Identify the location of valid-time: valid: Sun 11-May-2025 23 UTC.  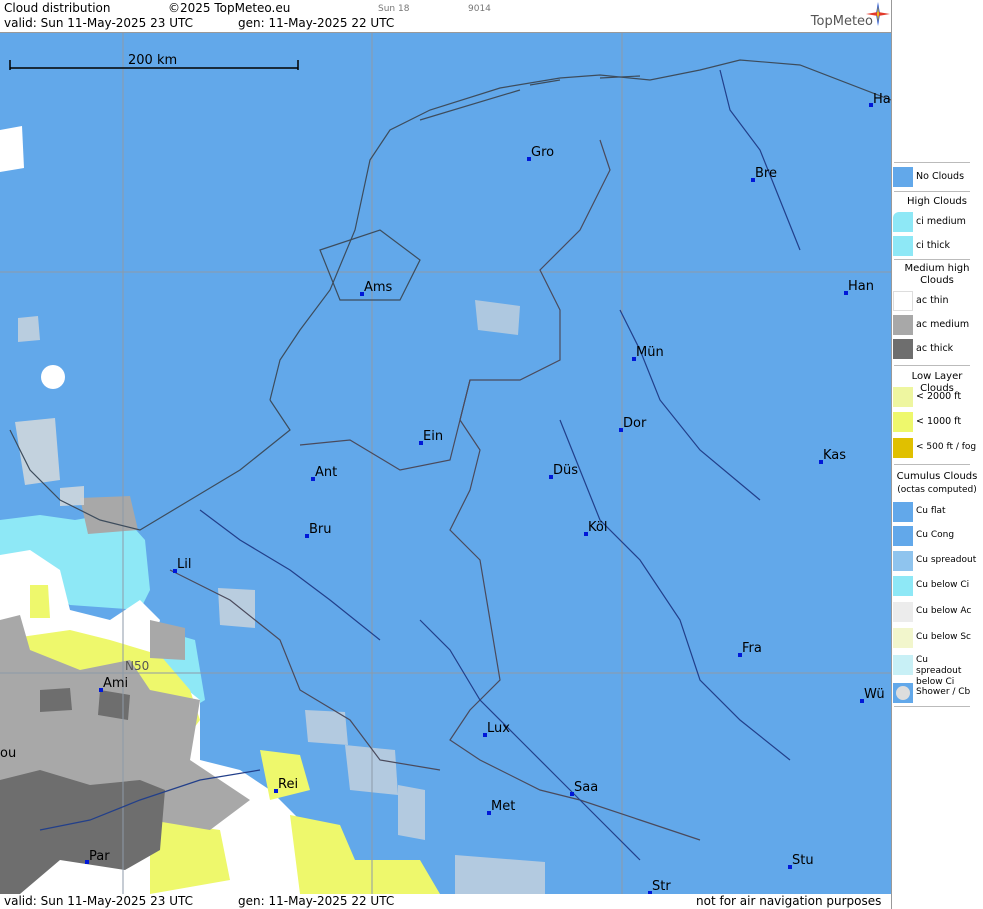
(98, 23).